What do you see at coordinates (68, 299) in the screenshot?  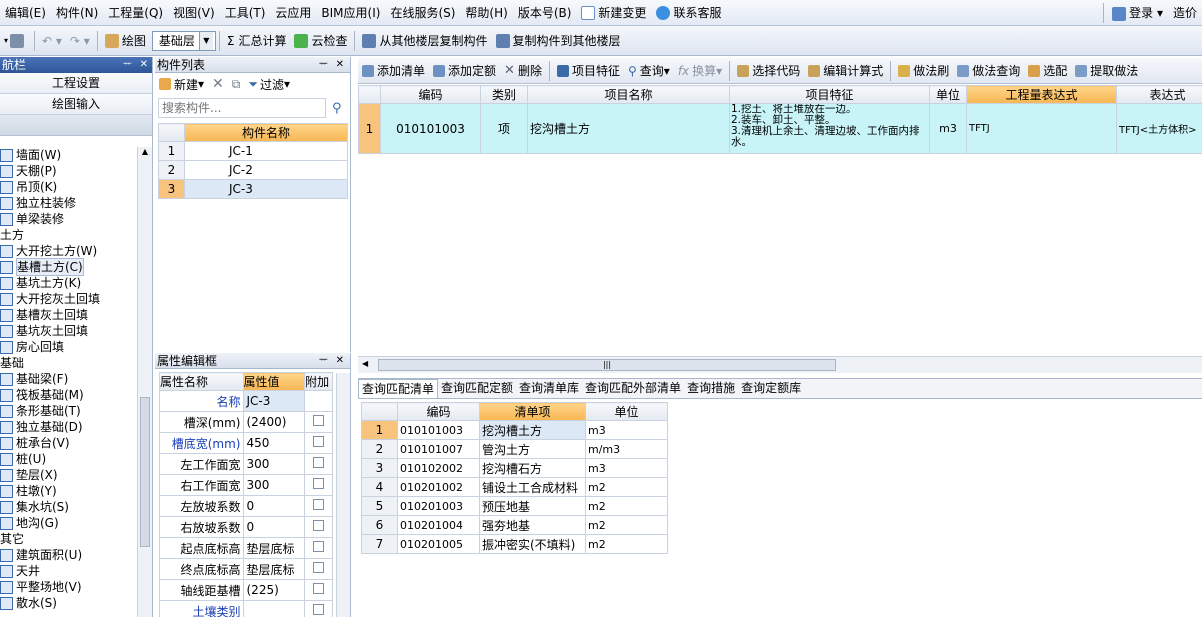 I see `tree-item: 大开挖灰土回填` at bounding box center [68, 299].